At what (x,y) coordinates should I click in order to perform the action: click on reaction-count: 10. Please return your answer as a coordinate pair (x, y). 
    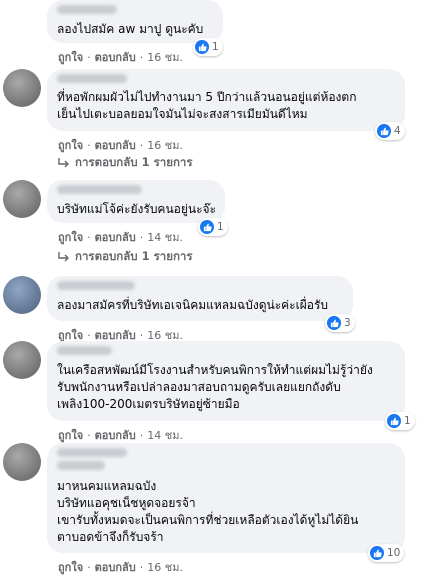
    Looking at the image, I should click on (386, 553).